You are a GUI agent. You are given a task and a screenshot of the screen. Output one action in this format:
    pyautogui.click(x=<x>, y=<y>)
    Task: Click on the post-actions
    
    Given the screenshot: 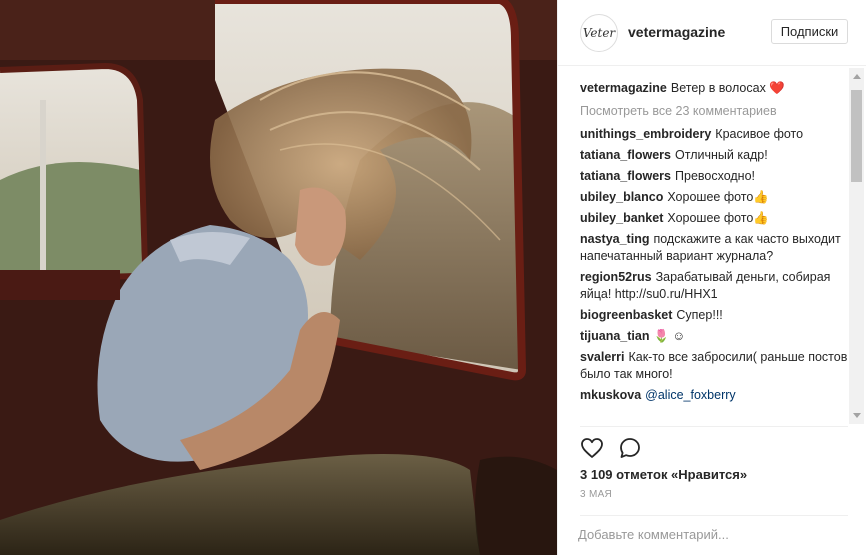 What is the action you would take?
    pyautogui.click(x=640, y=448)
    